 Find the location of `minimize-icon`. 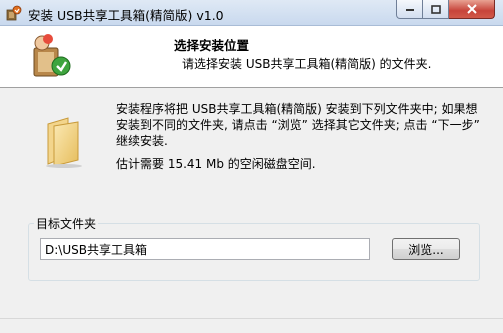

minimize-icon is located at coordinates (409, 10).